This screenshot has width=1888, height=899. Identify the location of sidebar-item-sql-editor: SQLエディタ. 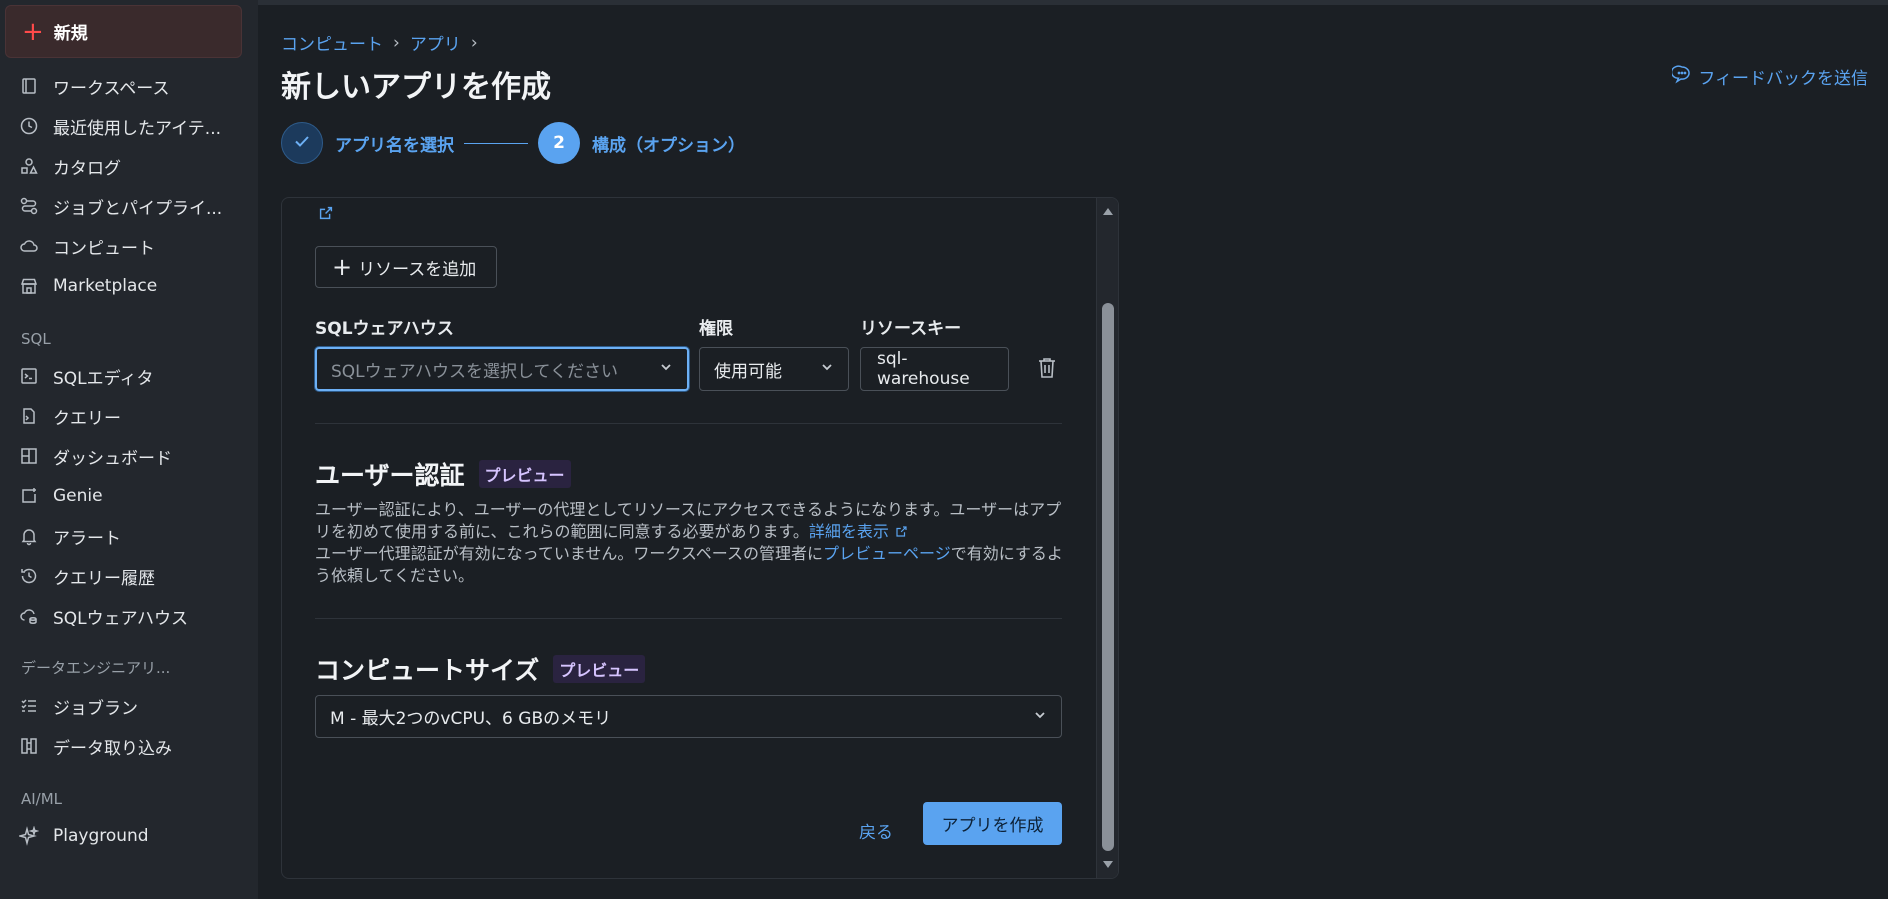
(125, 376).